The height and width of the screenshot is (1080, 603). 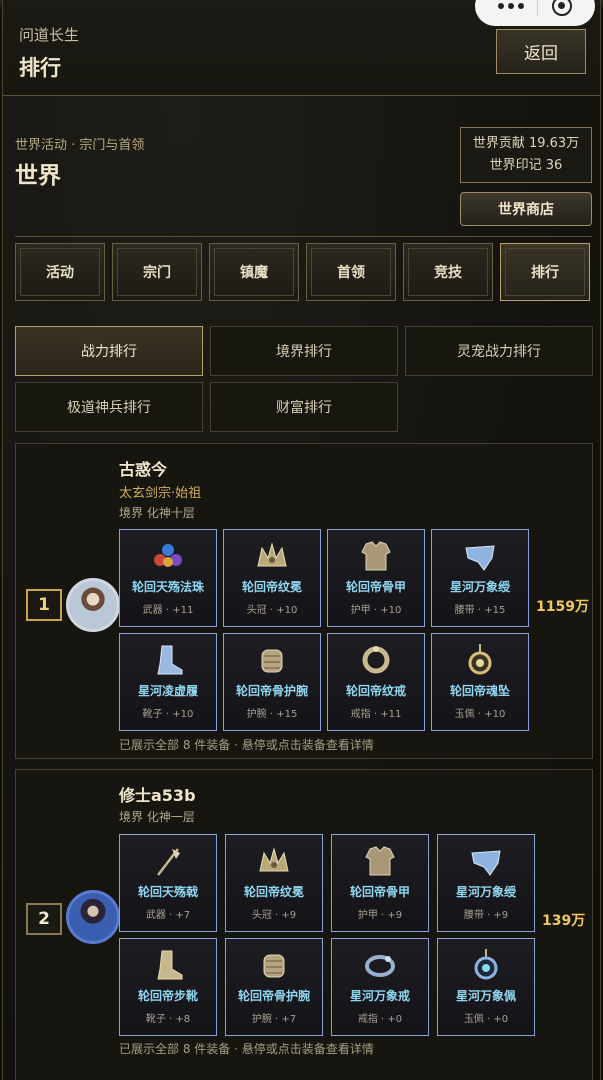 What do you see at coordinates (535, 13) in the screenshot?
I see `mini-program-capsule` at bounding box center [535, 13].